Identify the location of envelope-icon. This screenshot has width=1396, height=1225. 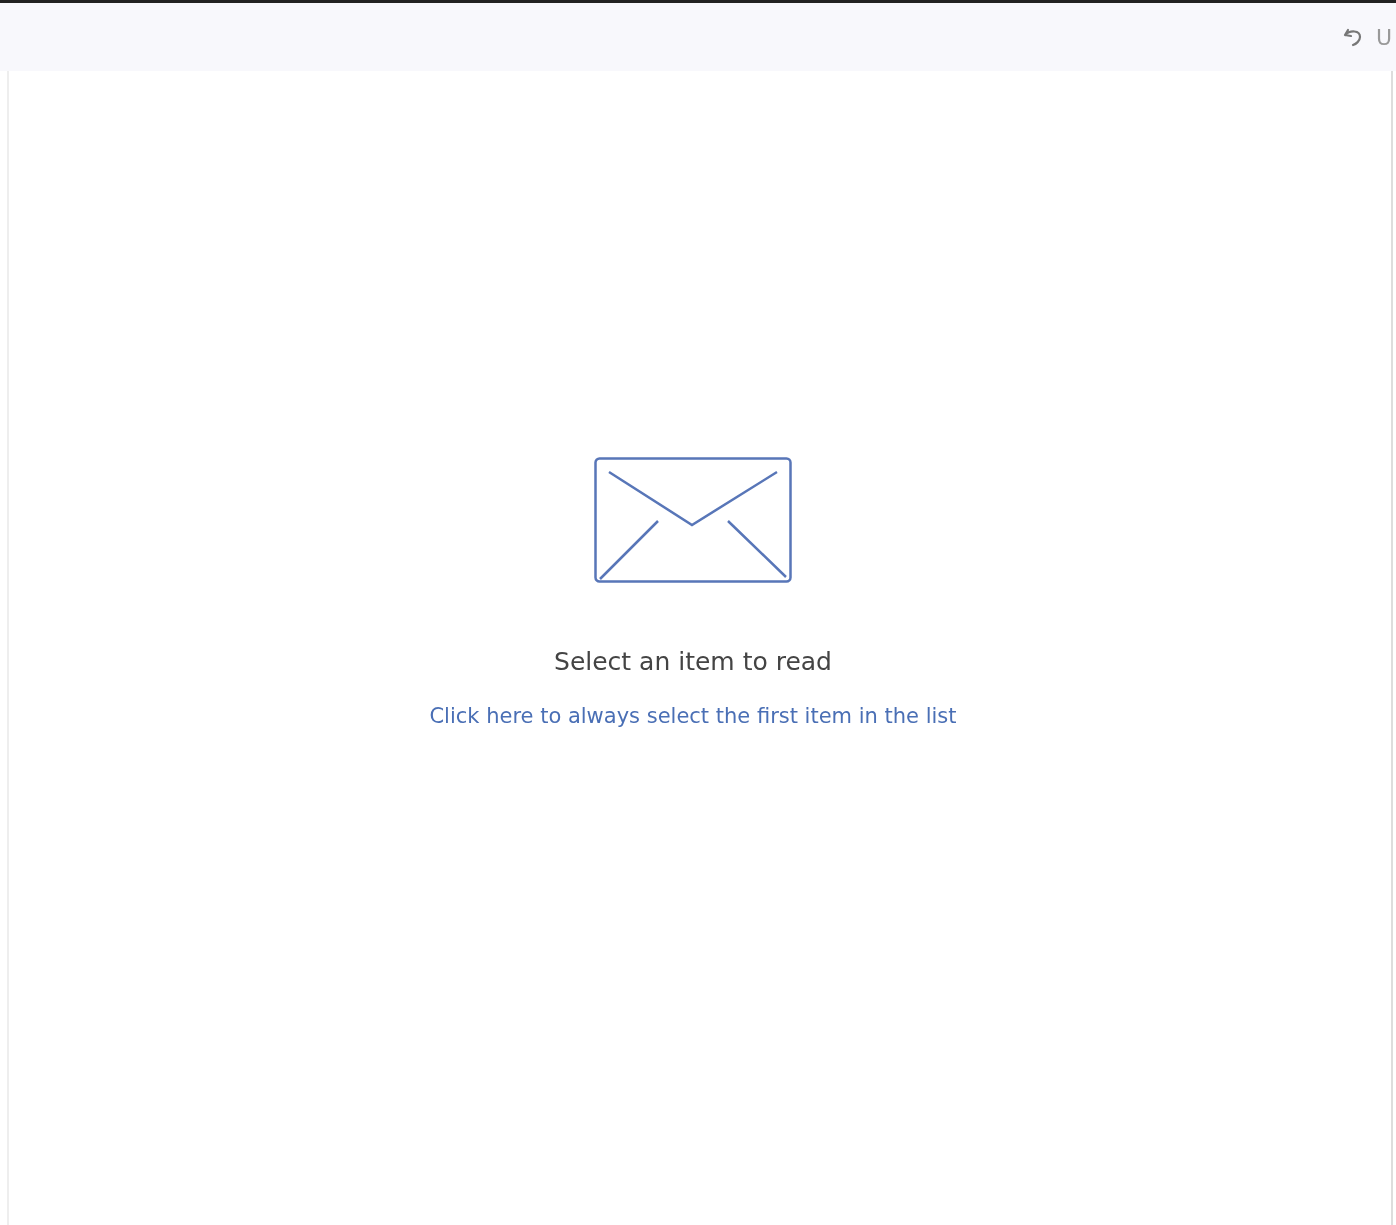
(693, 520).